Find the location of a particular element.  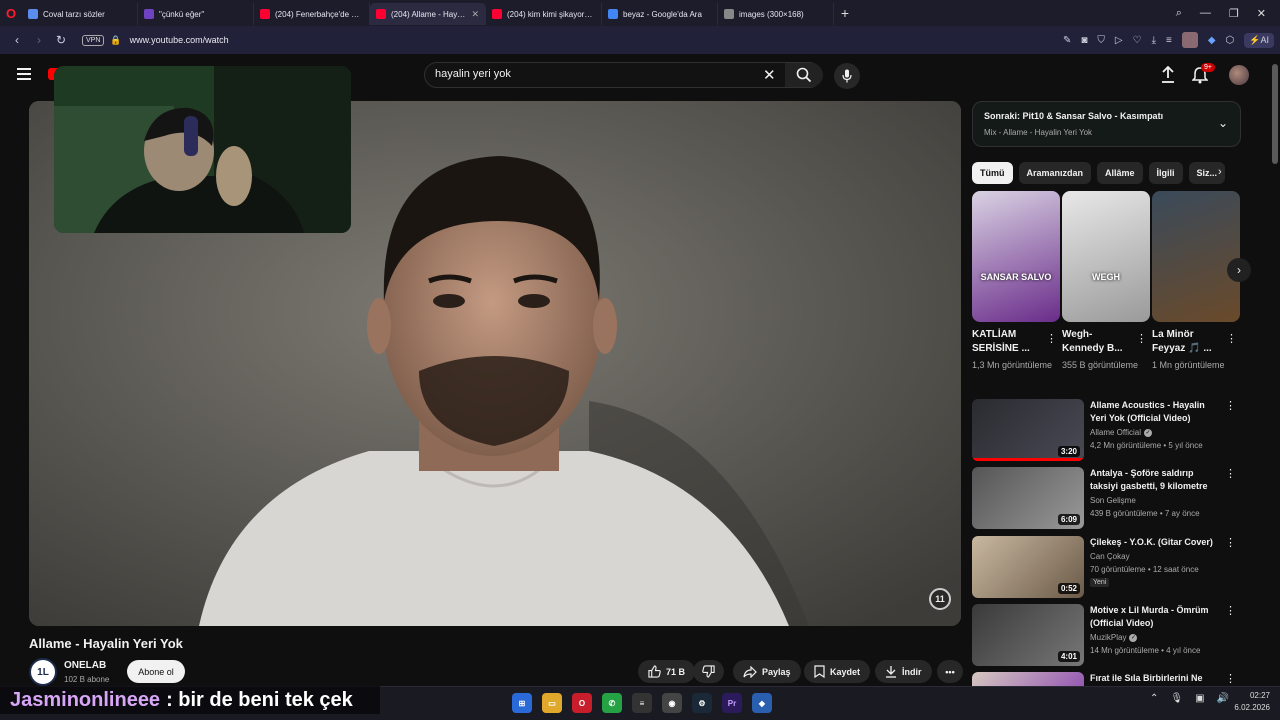

guide-menu-icon is located at coordinates (24, 74).